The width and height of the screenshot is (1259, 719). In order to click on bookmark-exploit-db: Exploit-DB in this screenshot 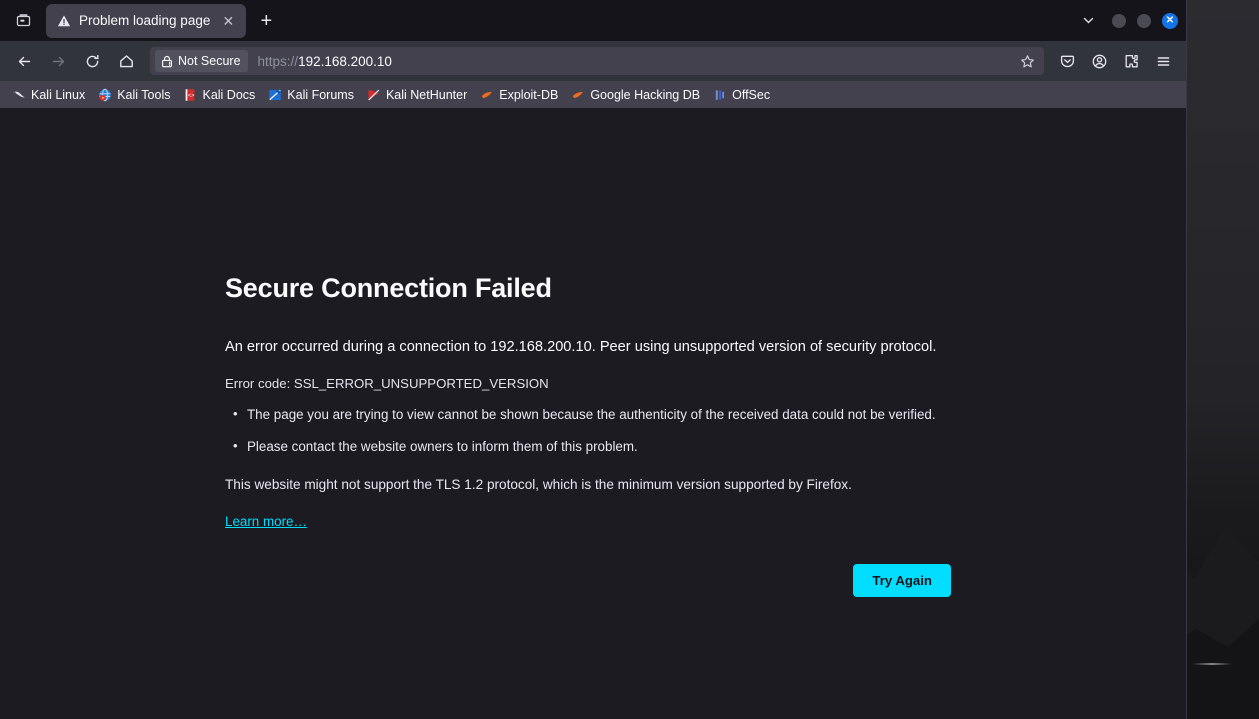, I will do `click(519, 95)`.